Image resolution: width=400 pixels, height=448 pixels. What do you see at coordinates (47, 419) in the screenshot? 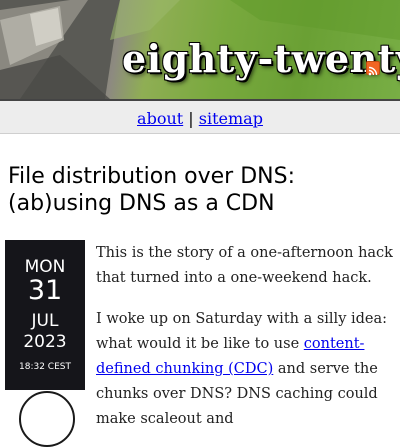
I see `clock-icon` at bounding box center [47, 419].